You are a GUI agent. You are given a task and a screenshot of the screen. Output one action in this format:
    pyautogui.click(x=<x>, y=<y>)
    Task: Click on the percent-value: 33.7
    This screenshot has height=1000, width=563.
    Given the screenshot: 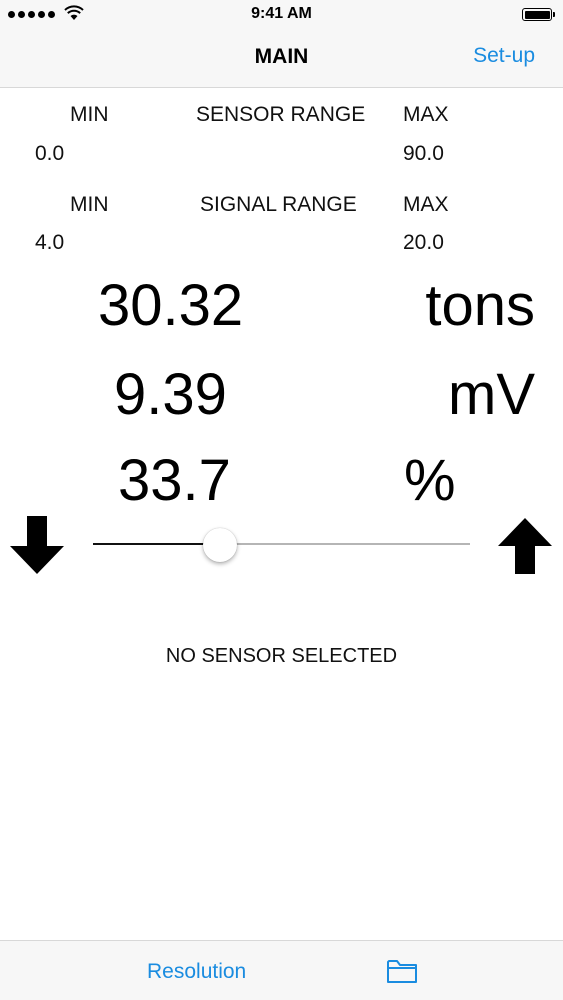 What is the action you would take?
    pyautogui.click(x=174, y=480)
    